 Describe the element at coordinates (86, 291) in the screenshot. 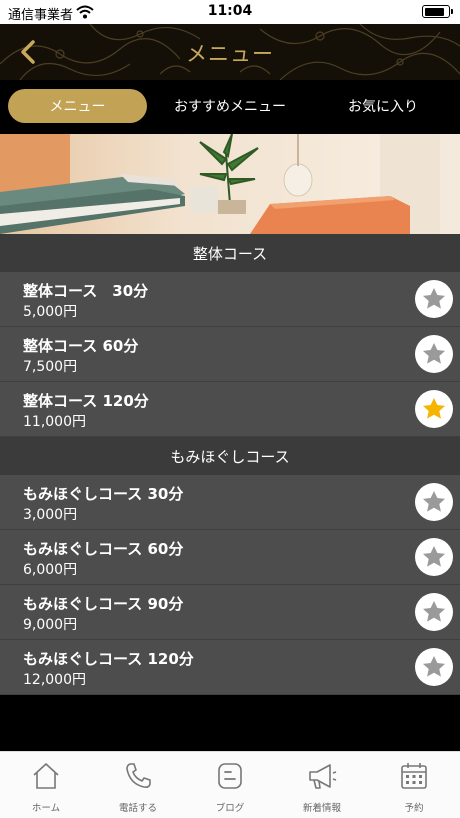

I see `item-name: 整体コース 30分` at that location.